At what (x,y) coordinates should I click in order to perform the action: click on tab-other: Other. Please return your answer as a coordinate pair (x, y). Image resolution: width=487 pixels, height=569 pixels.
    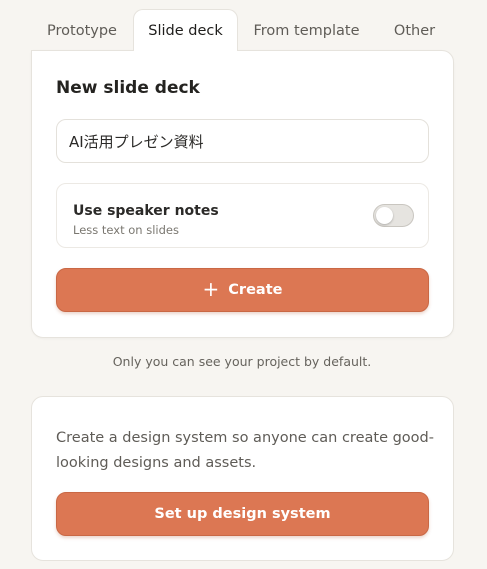
    Looking at the image, I should click on (414, 30).